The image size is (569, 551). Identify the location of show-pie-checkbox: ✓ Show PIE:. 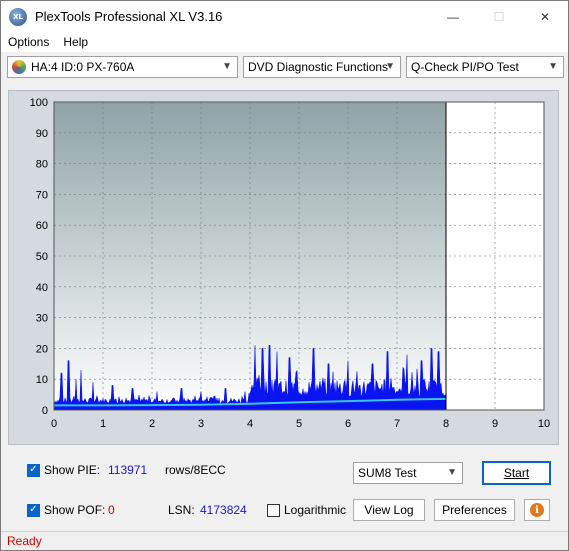
(63, 470).